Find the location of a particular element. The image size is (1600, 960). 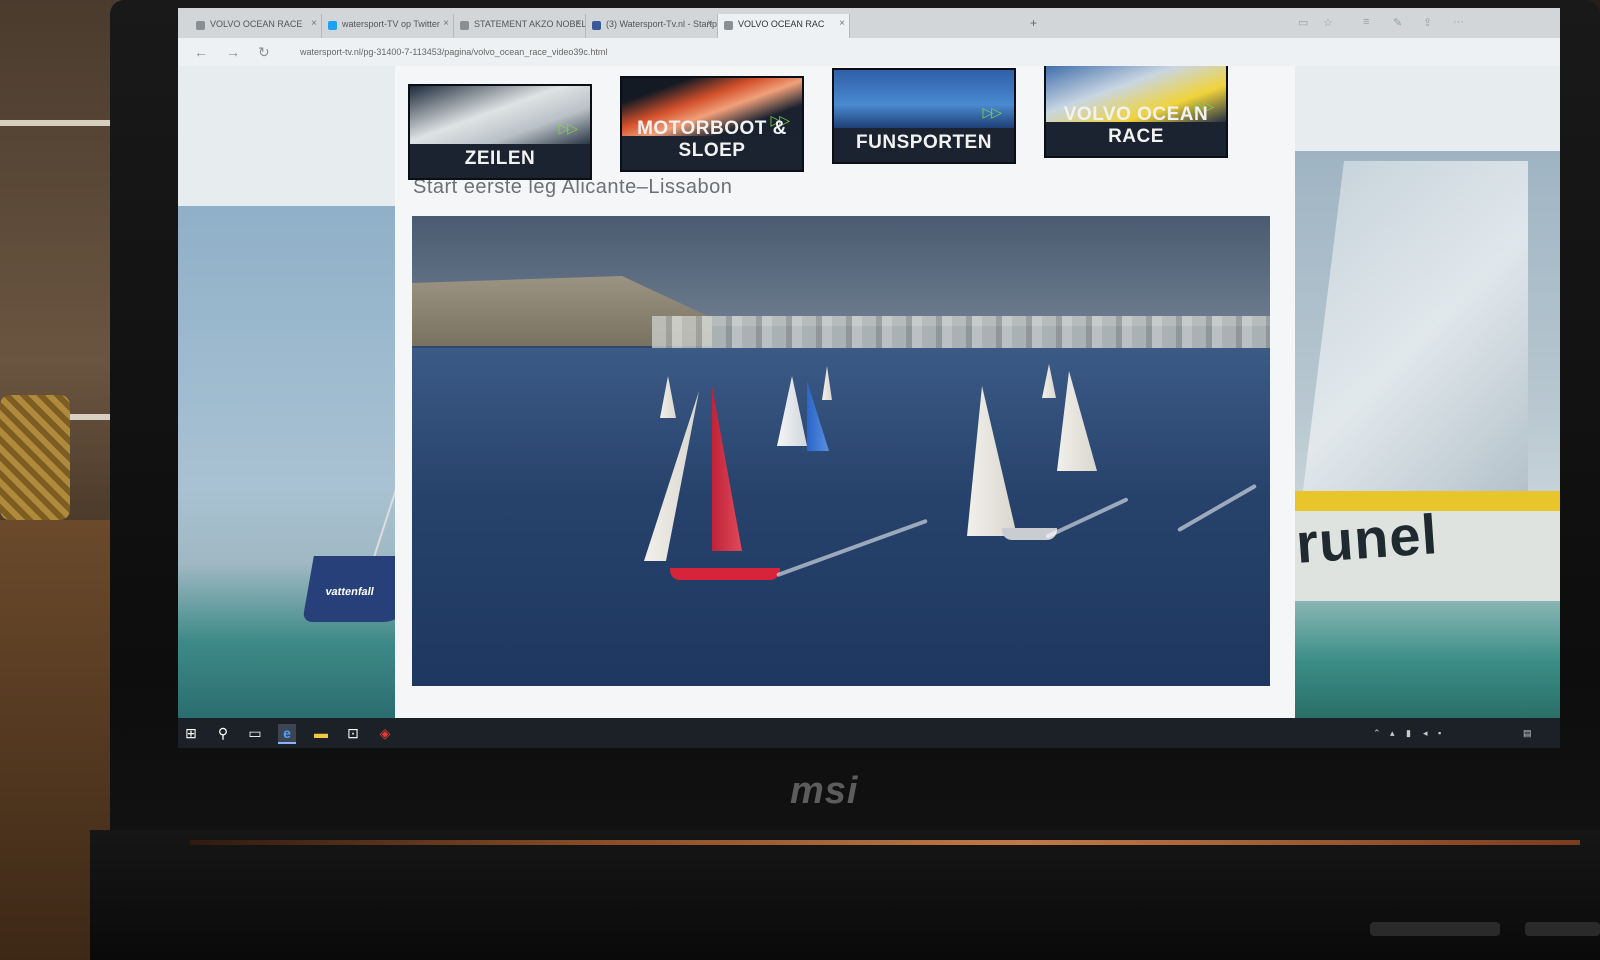

tab-label: VOLVO OCEAN RAC is located at coordinates (781, 24).